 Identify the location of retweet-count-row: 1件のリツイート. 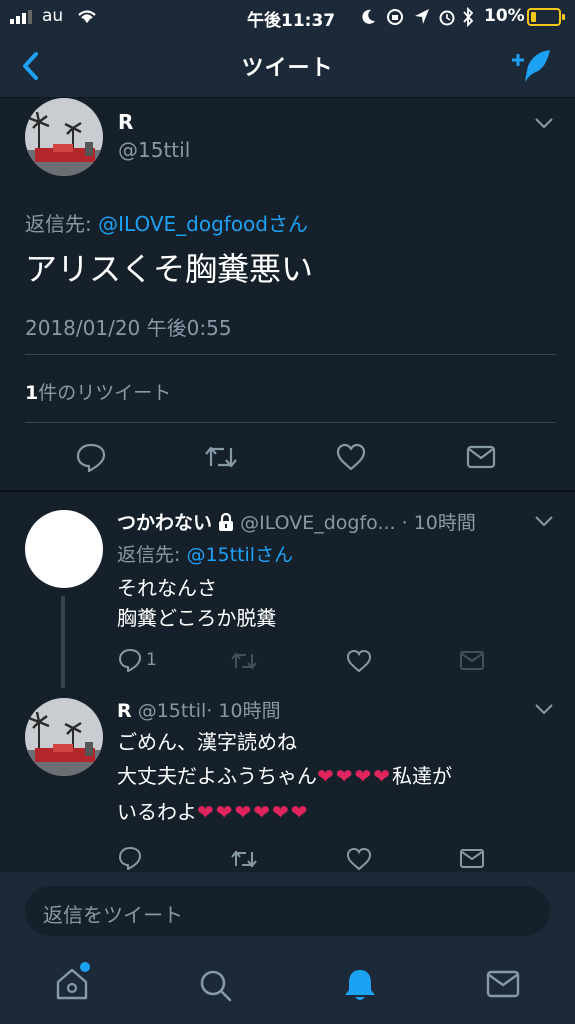
(98, 391).